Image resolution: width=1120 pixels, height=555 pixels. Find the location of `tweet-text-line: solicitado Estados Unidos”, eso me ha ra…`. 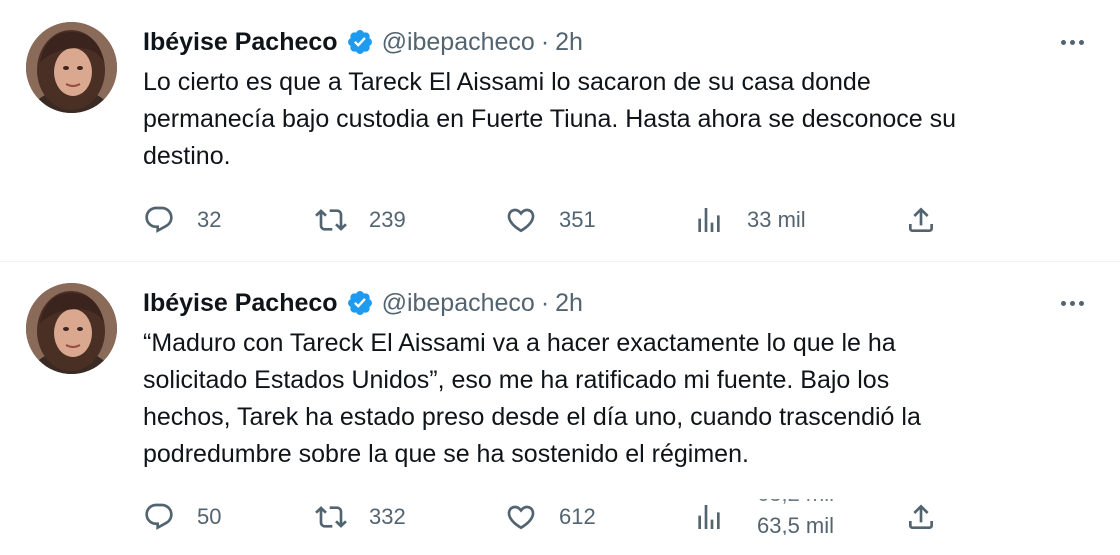

tweet-text-line: solicitado Estados Unidos”, eso me ha ra… is located at coordinates (516, 380).